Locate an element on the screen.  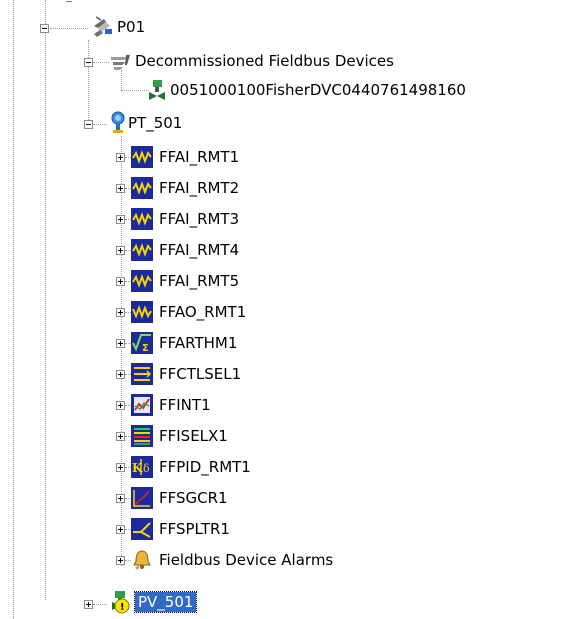
tree-node-decommissioned-devices: Decommissioned Fieldbus Devices is located at coordinates (264, 61).